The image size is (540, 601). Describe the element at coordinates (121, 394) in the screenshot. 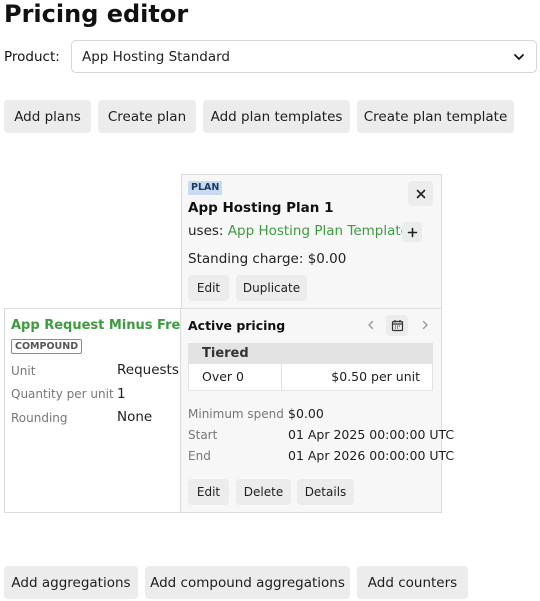

I see `quantity-per-unit-value: 1` at that location.